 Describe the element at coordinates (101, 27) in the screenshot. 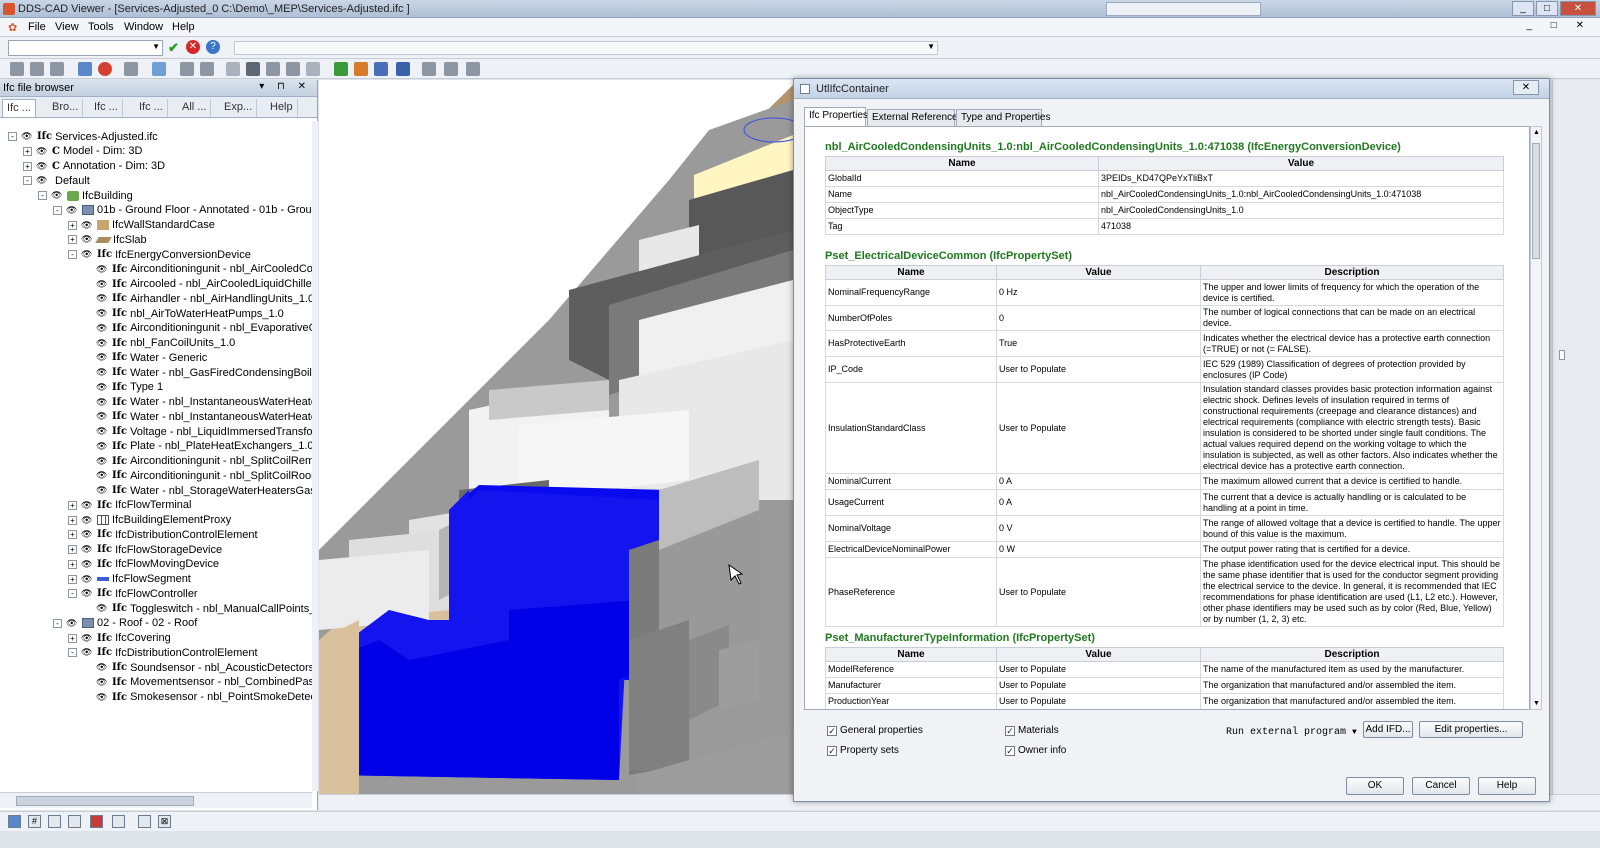

I see `menu-tools: Tools` at that location.